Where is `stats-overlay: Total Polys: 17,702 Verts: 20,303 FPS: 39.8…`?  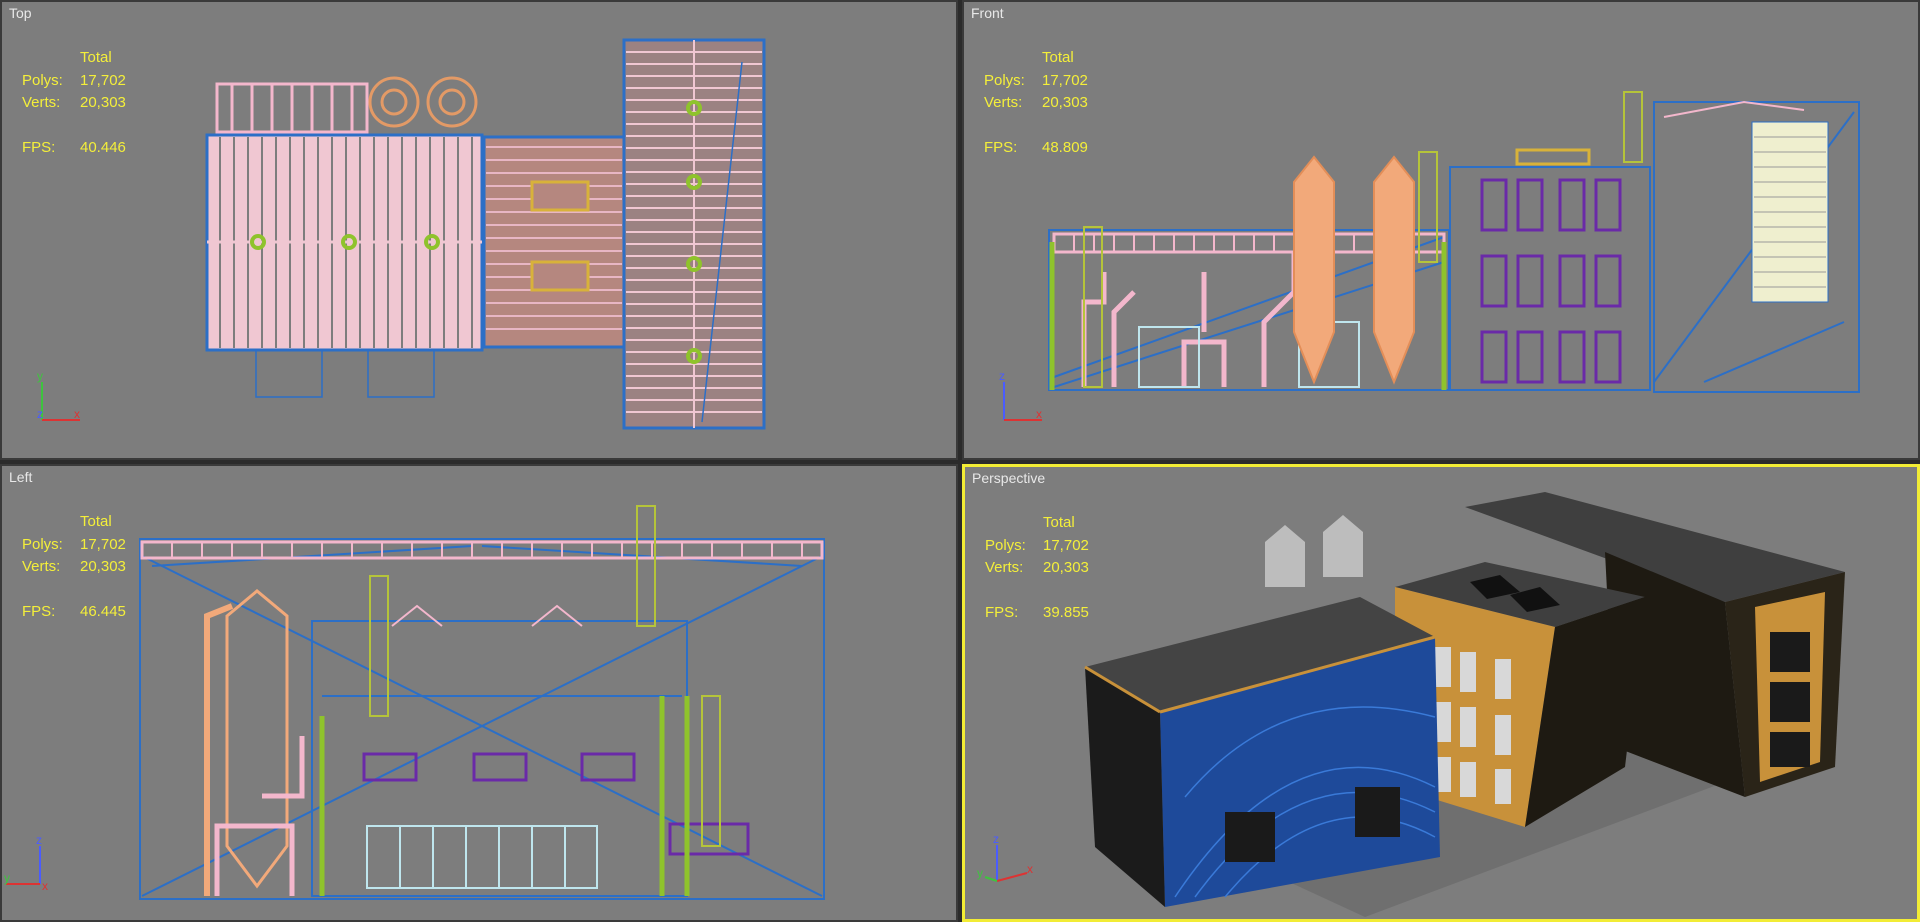
stats-overlay: Total Polys: 17,702 Verts: 20,303 FPS: 39.8… is located at coordinates (1049, 568).